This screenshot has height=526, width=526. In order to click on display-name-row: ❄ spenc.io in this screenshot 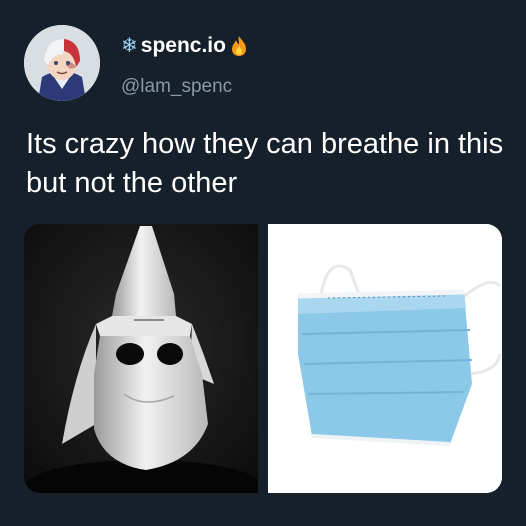, I will do `click(185, 46)`.